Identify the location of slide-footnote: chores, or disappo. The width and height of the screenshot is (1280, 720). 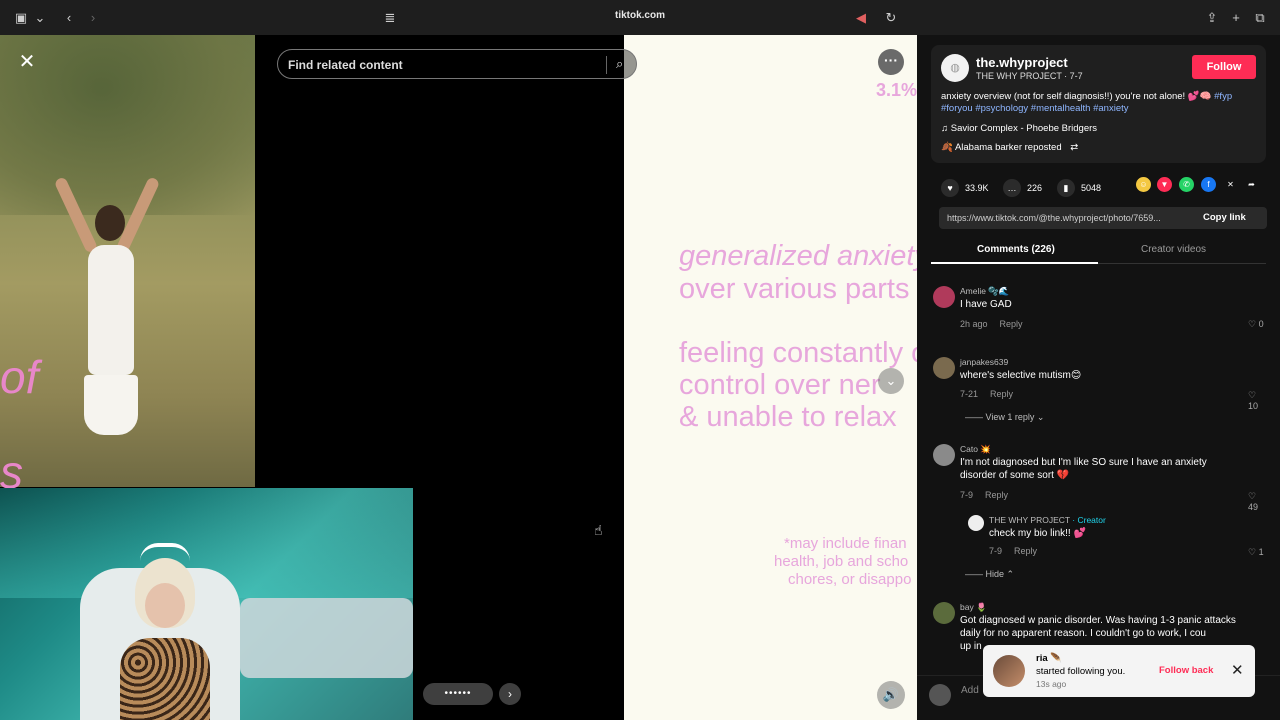
(850, 579).